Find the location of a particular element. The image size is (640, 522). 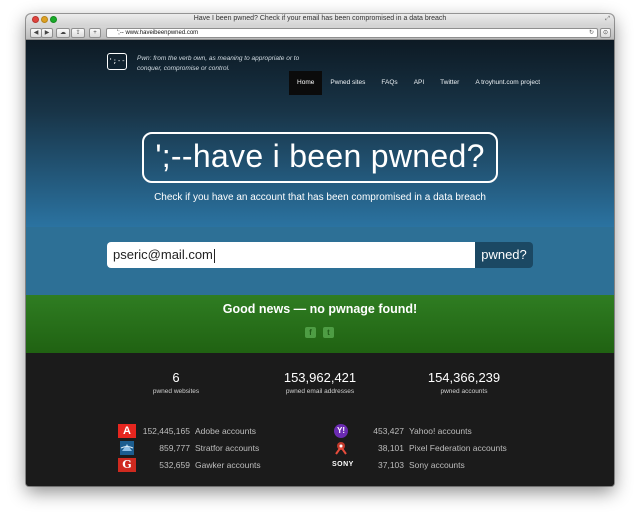

stat-label: pwned accounts is located at coordinates (464, 391).